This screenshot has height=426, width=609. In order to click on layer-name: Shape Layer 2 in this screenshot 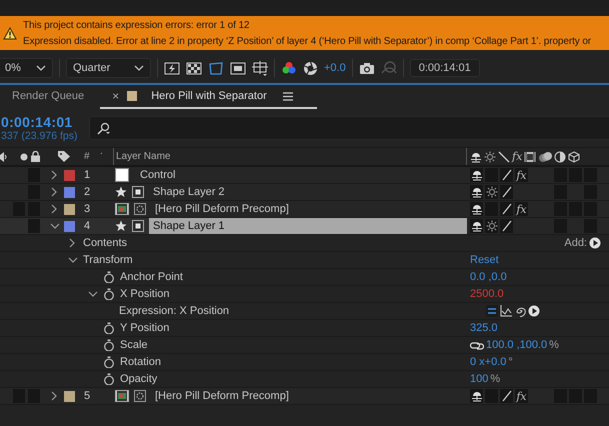, I will do `click(187, 192)`.